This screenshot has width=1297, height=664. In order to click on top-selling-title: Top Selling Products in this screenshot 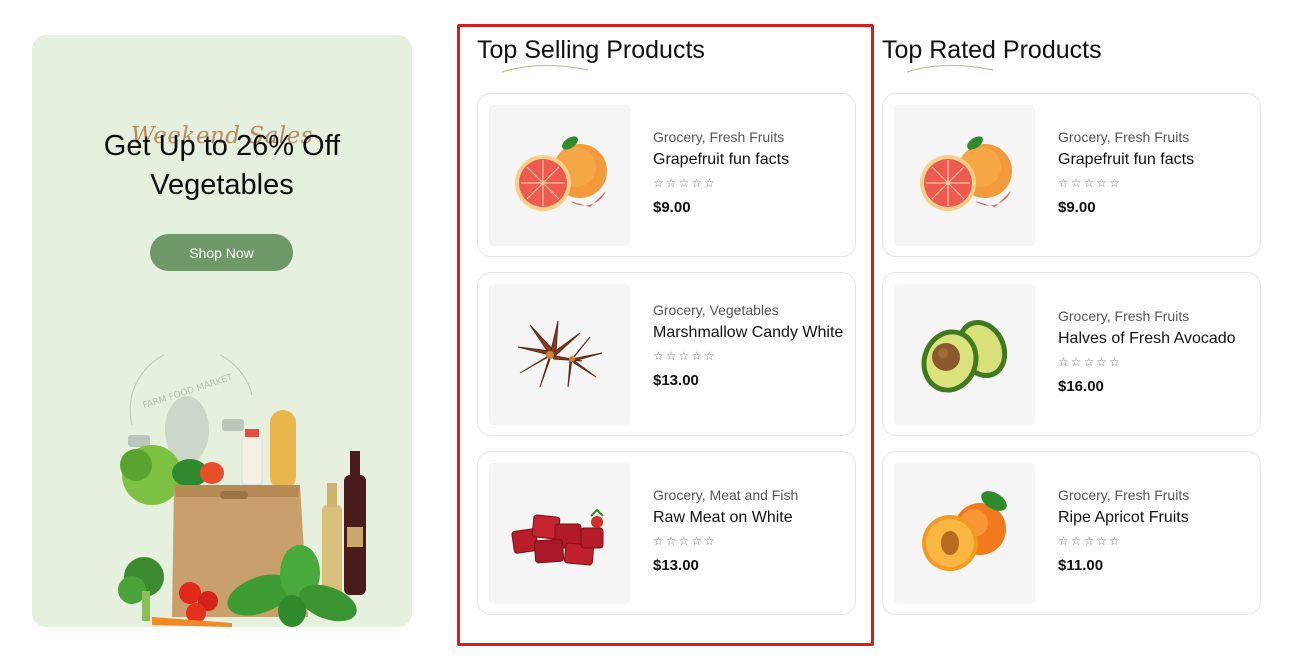, I will do `click(591, 50)`.